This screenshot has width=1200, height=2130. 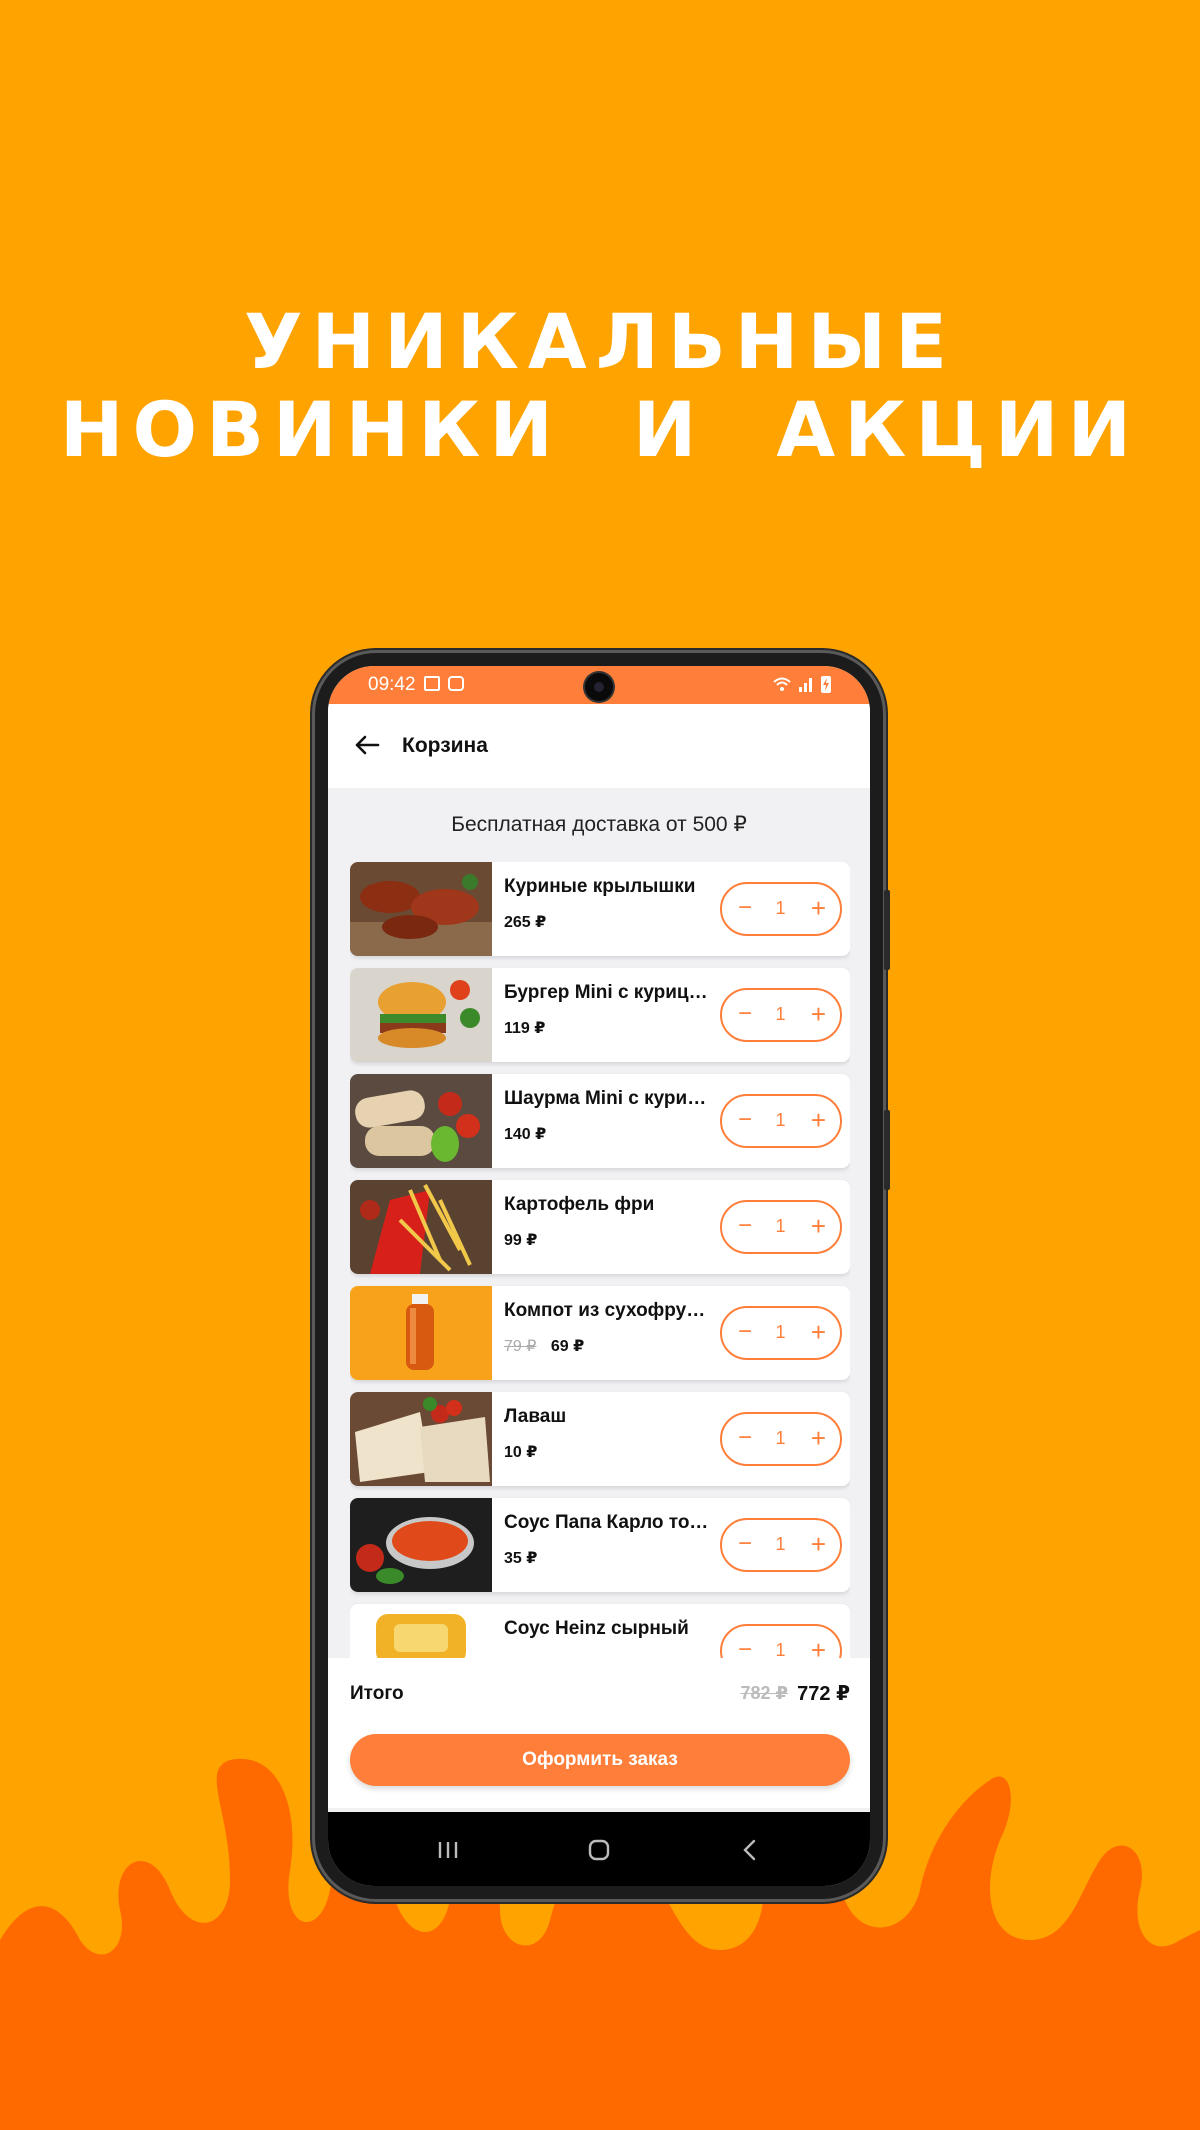 What do you see at coordinates (367, 745) in the screenshot?
I see `arrow-left-icon` at bounding box center [367, 745].